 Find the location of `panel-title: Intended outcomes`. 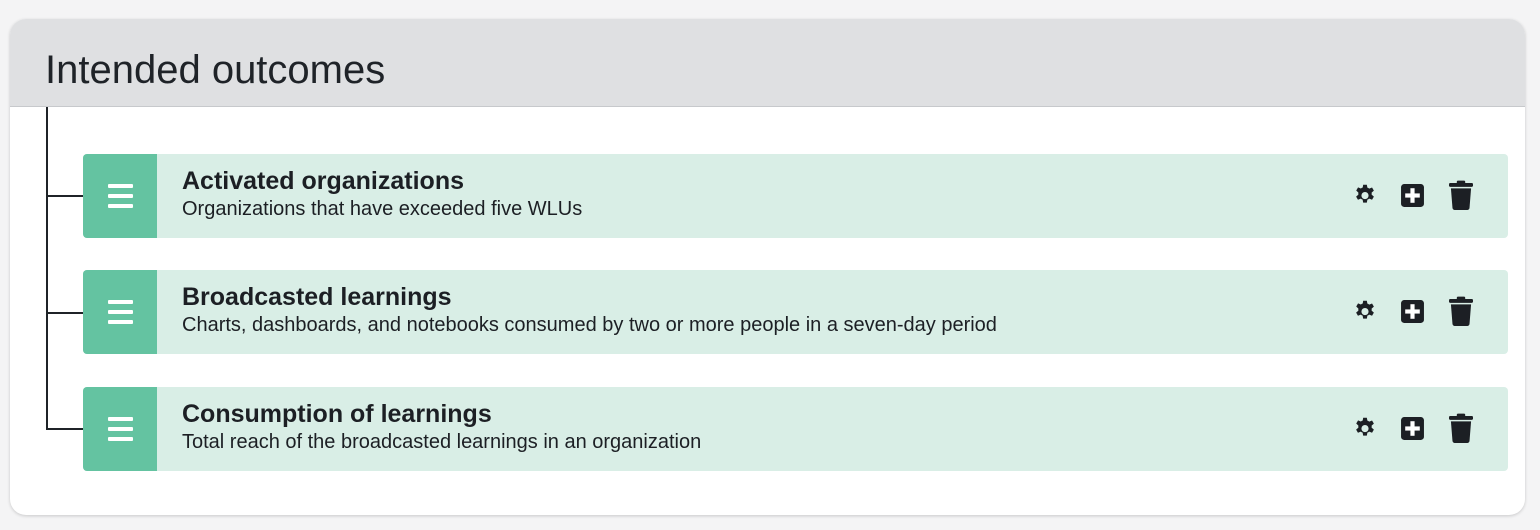

panel-title: Intended outcomes is located at coordinates (215, 70).